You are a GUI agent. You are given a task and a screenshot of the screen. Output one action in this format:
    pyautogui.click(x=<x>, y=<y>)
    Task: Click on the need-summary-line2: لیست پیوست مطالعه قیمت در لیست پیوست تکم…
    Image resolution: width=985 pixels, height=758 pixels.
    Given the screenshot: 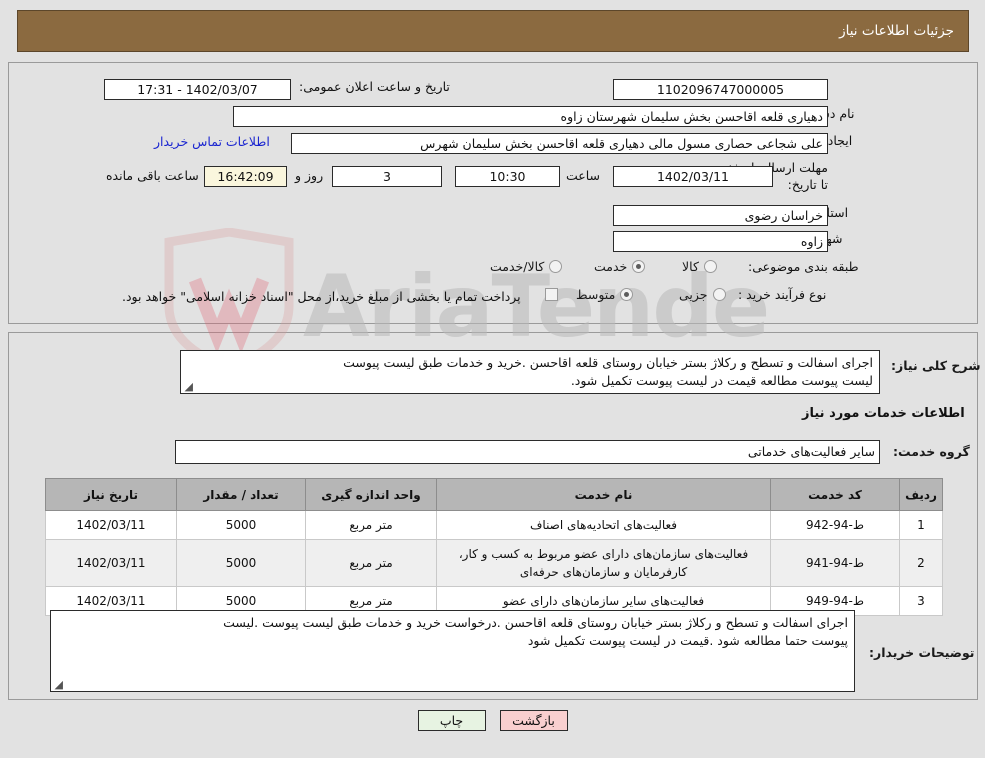 What is the action you would take?
    pyautogui.click(x=721, y=381)
    